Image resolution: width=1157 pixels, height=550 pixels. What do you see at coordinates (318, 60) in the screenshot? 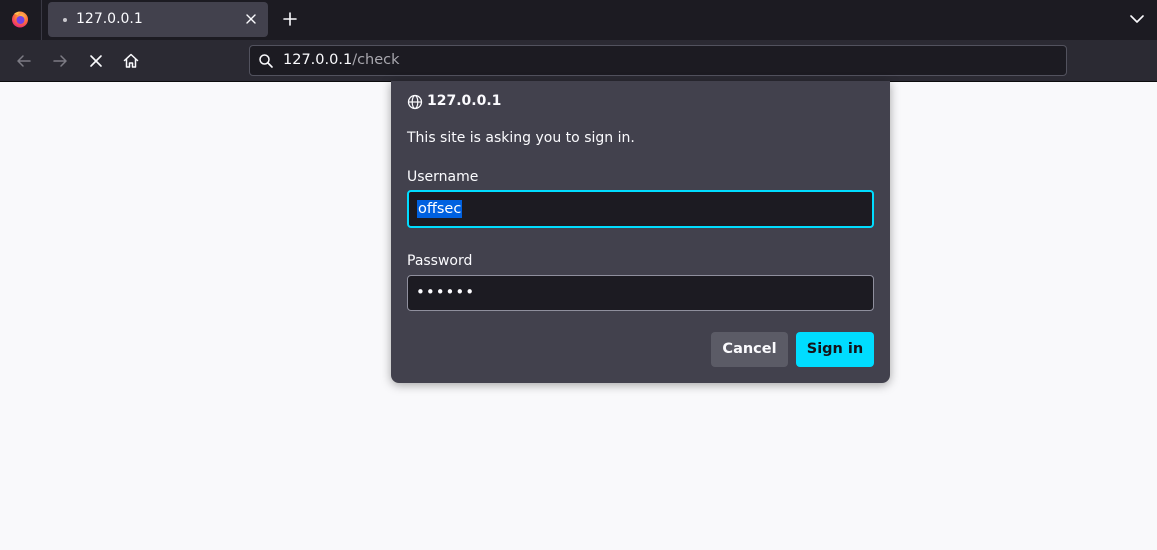
I see `url-host: 127.0.0.1` at bounding box center [318, 60].